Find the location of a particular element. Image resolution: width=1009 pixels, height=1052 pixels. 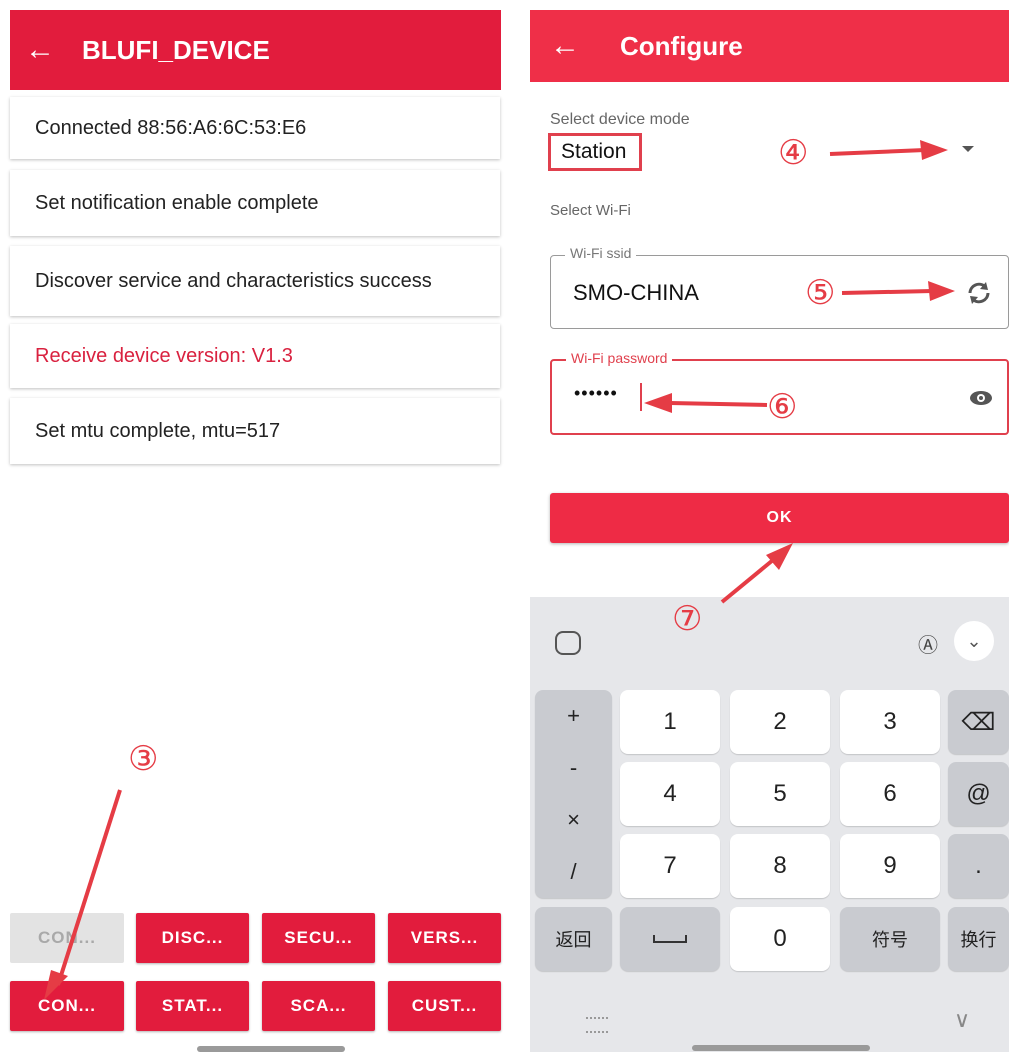

annotation-step-5: ⑤ is located at coordinates (820, 293).